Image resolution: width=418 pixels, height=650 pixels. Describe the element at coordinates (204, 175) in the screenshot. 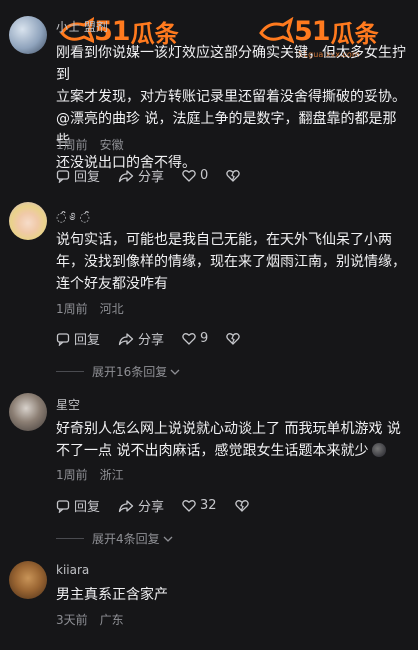

I see `like-count: 0` at that location.